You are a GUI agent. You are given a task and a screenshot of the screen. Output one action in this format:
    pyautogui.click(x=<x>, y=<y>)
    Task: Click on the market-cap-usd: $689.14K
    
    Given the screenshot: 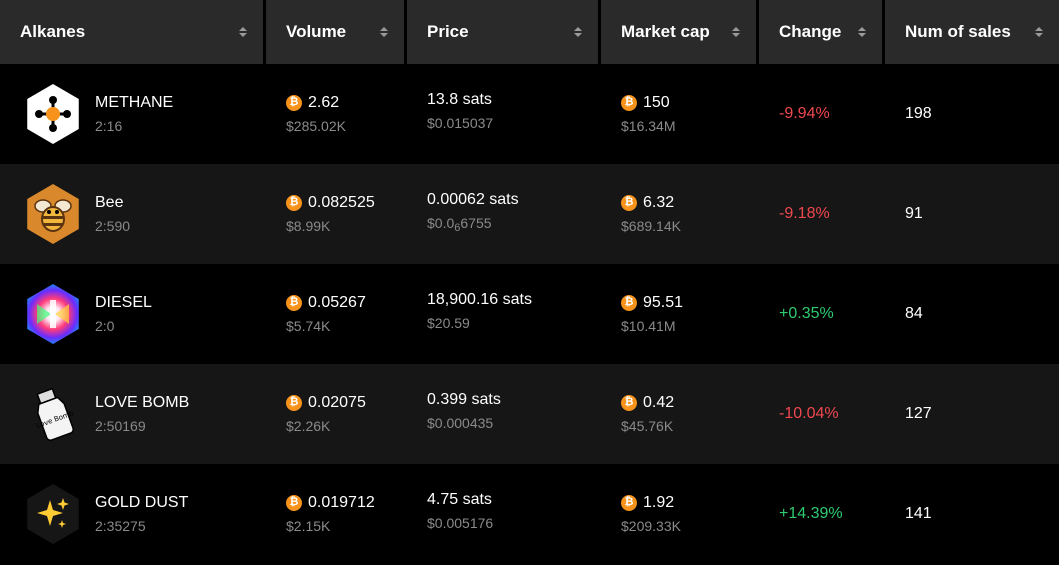 What is the action you would take?
    pyautogui.click(x=651, y=225)
    